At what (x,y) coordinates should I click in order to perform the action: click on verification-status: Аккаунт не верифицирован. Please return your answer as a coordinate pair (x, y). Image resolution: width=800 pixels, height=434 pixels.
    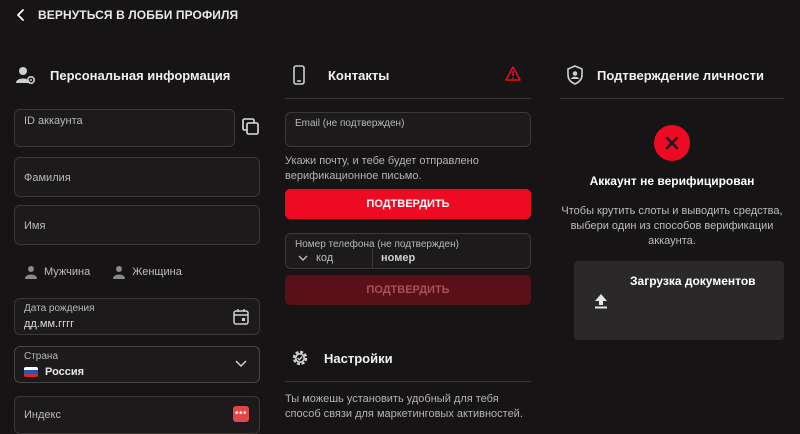
    Looking at the image, I should click on (672, 181).